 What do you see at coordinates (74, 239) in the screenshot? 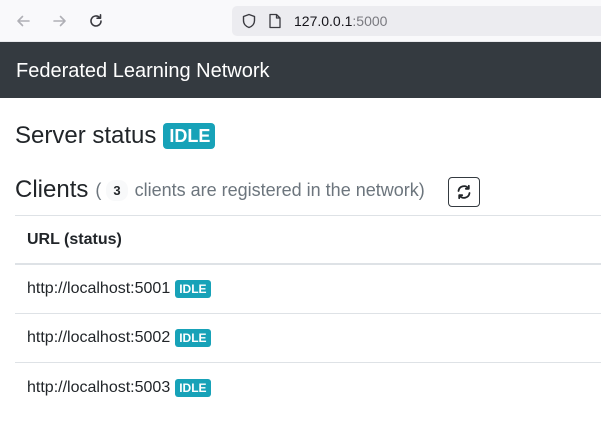
I see `column-header-url: URL (status)` at bounding box center [74, 239].